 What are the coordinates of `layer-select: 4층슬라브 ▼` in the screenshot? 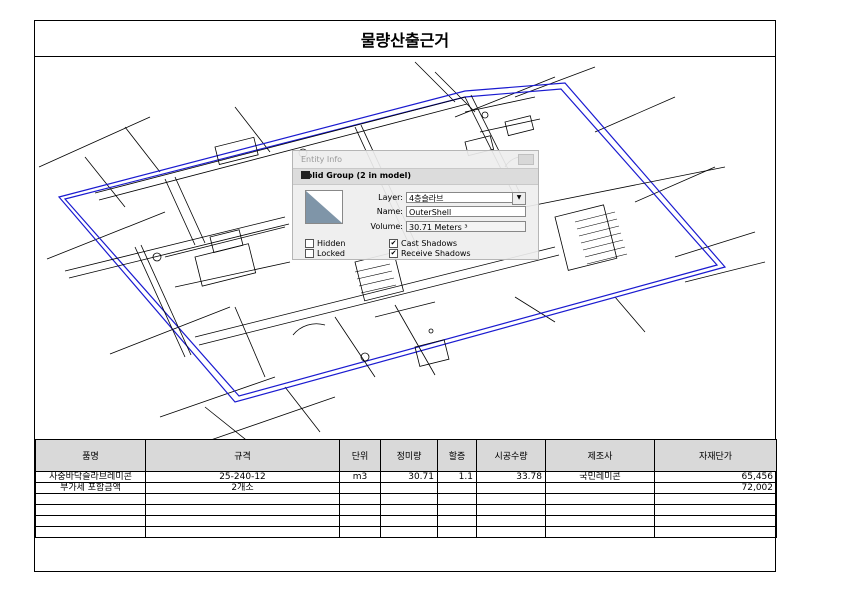 It's located at (466, 198).